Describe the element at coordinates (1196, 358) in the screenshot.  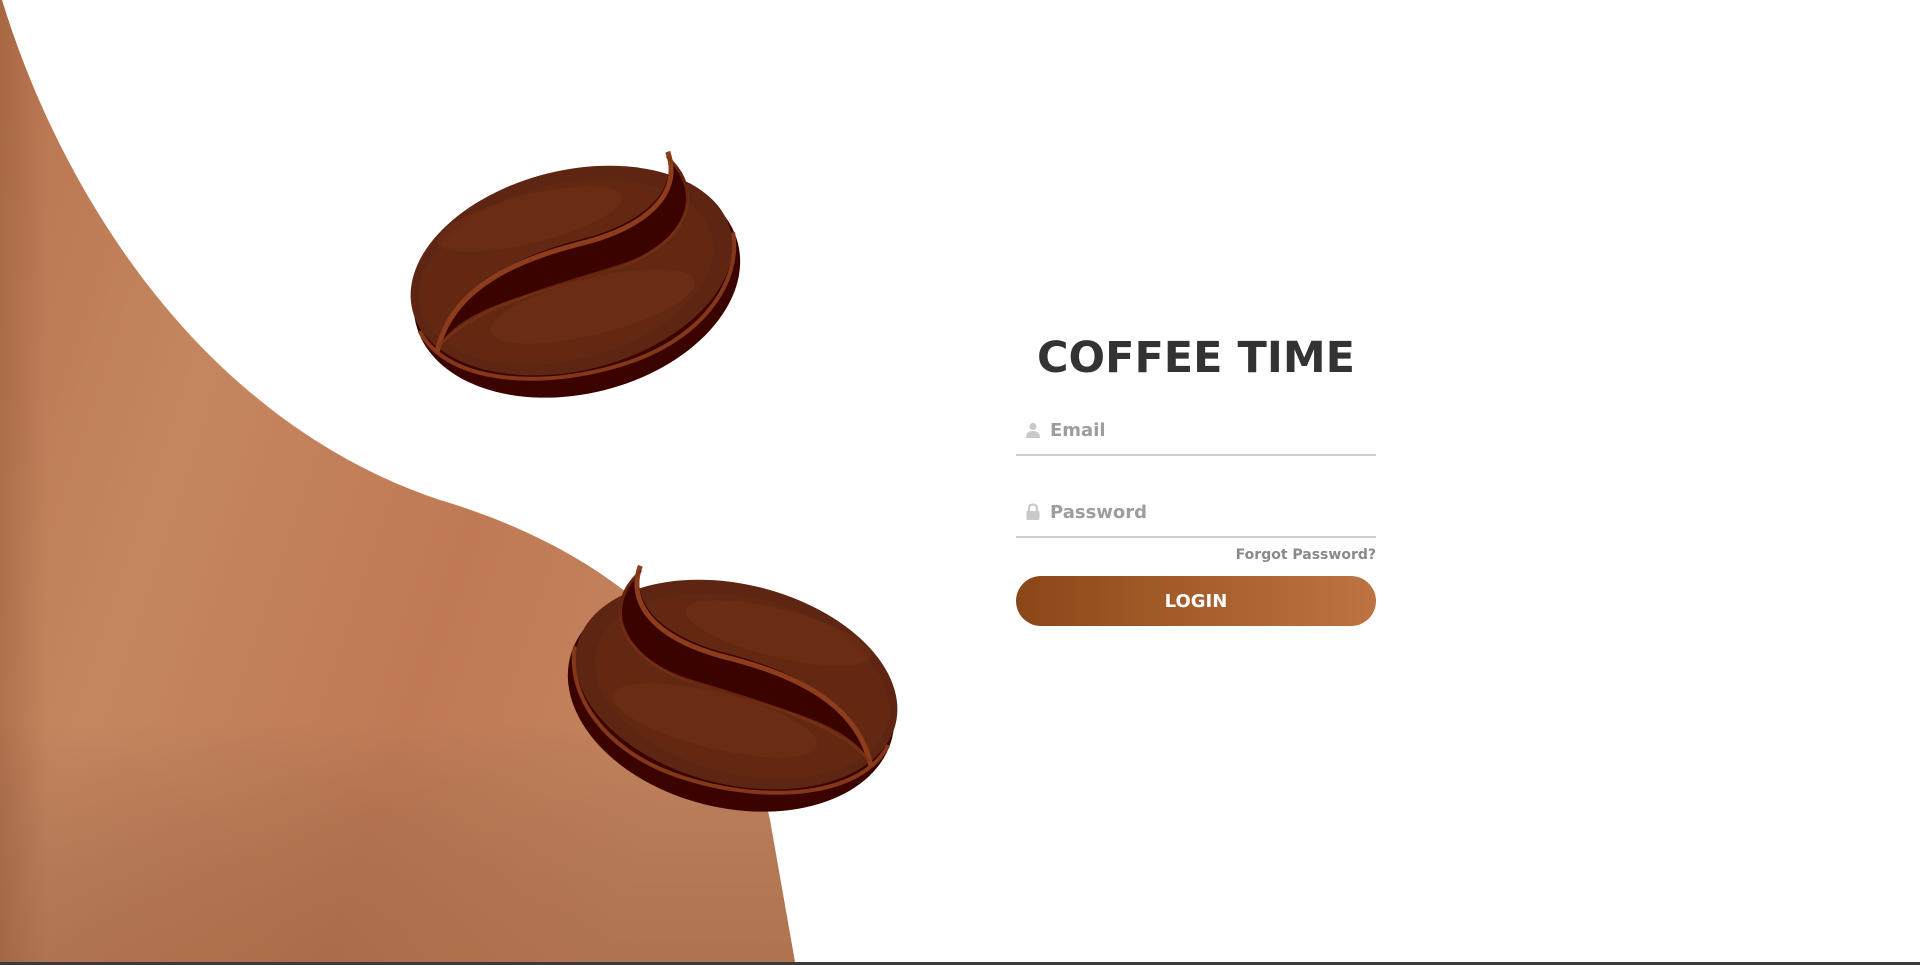
I see `page-title: COFFEE TIME` at that location.